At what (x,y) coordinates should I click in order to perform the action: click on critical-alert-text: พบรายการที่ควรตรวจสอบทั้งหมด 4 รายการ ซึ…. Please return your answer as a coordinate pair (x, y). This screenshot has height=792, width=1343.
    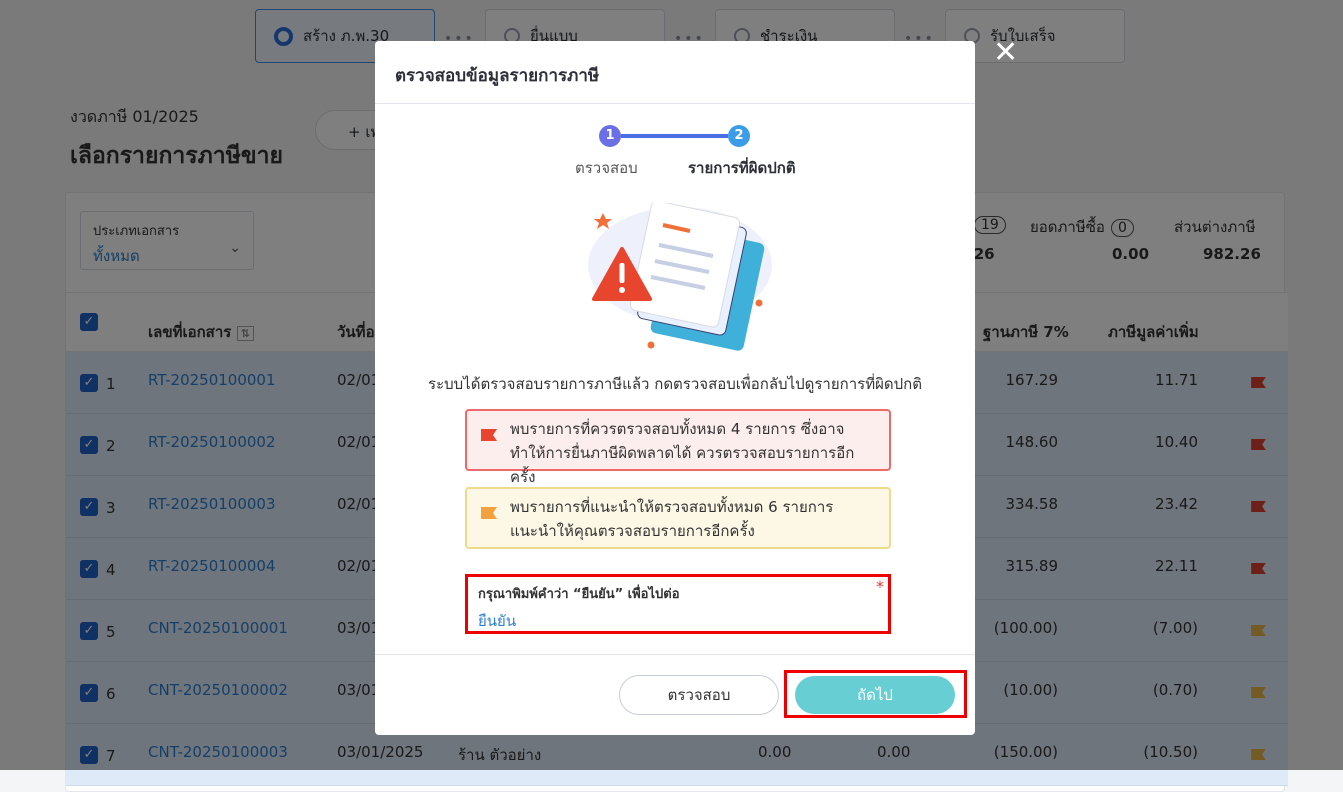
    Looking at the image, I should click on (682, 453).